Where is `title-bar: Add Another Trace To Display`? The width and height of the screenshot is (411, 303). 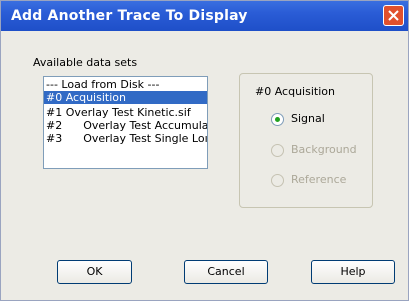 title-bar: Add Another Trace To Display is located at coordinates (204, 16).